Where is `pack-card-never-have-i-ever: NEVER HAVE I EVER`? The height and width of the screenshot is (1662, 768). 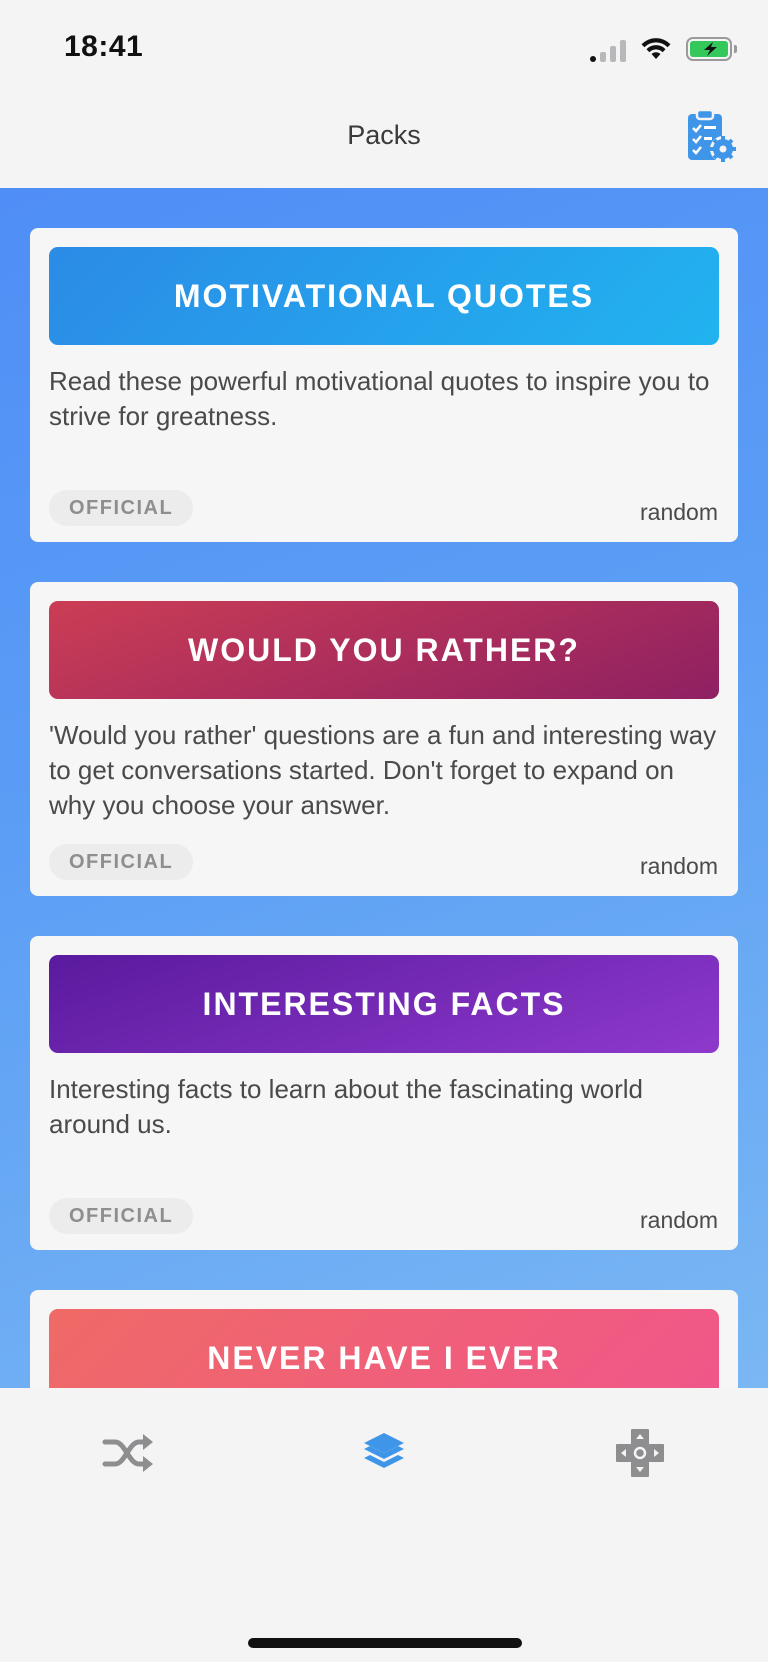
pack-card-never-have-i-ever: NEVER HAVE I EVER is located at coordinates (384, 1339).